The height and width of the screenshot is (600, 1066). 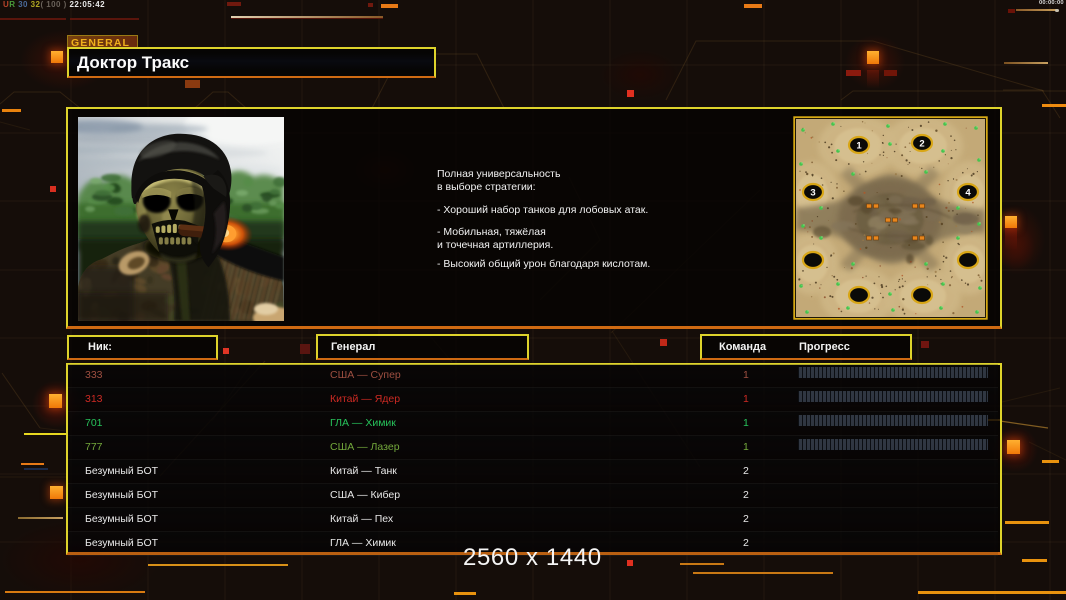 I want to click on svg-text: 1, so click(x=859, y=145).